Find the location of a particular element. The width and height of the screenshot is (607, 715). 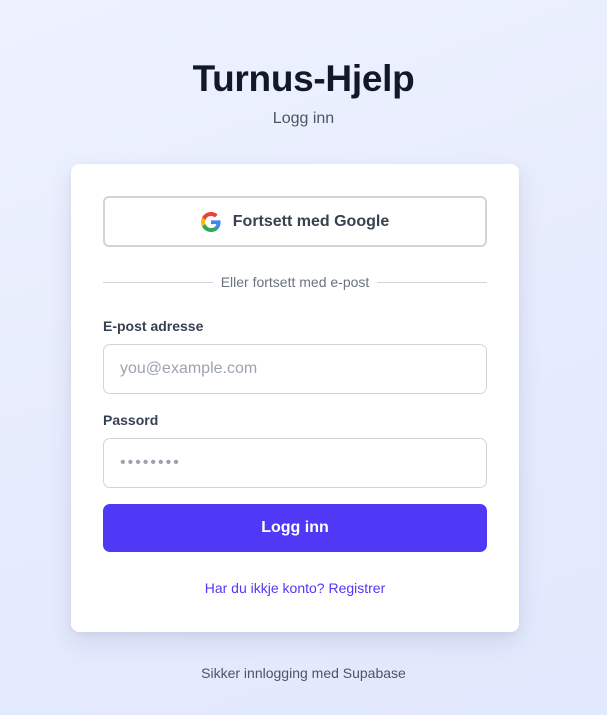

divider-line-right is located at coordinates (432, 282).